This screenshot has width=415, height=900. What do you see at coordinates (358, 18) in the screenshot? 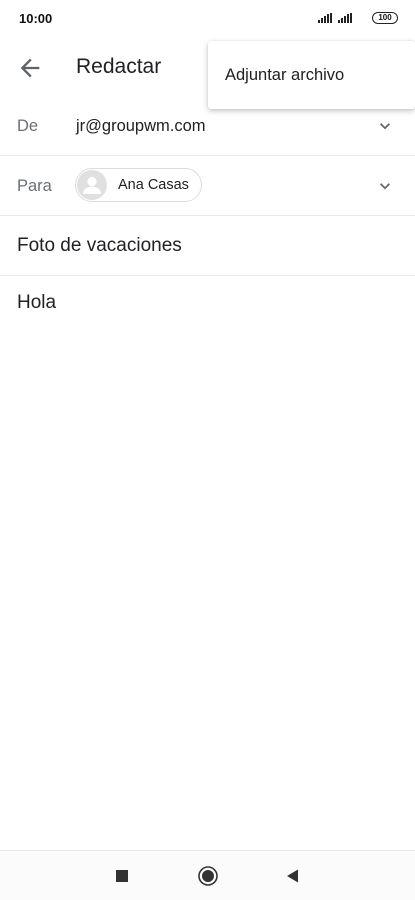
I see `status-icons: 100` at bounding box center [358, 18].